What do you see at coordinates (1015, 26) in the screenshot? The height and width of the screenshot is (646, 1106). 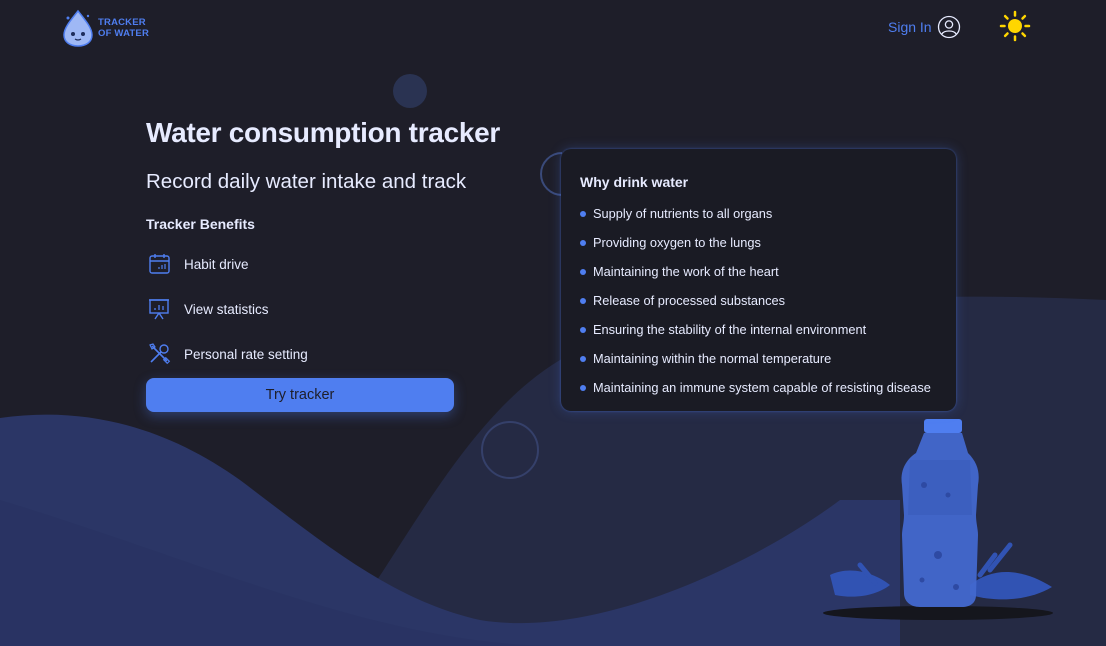 I see `sun-icon` at bounding box center [1015, 26].